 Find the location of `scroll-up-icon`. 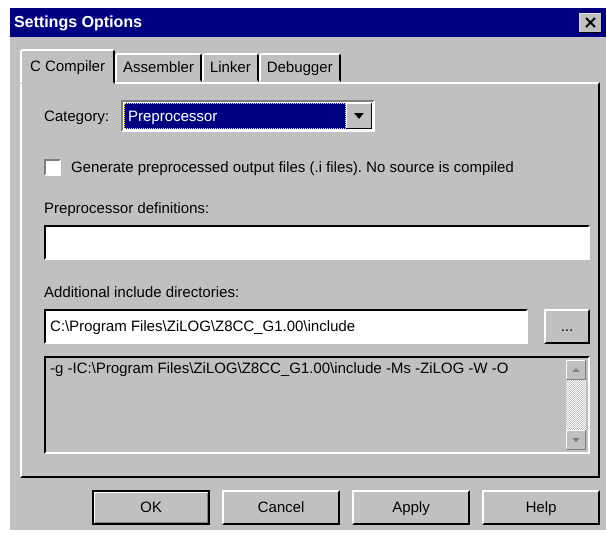

scroll-up-icon is located at coordinates (576, 370).